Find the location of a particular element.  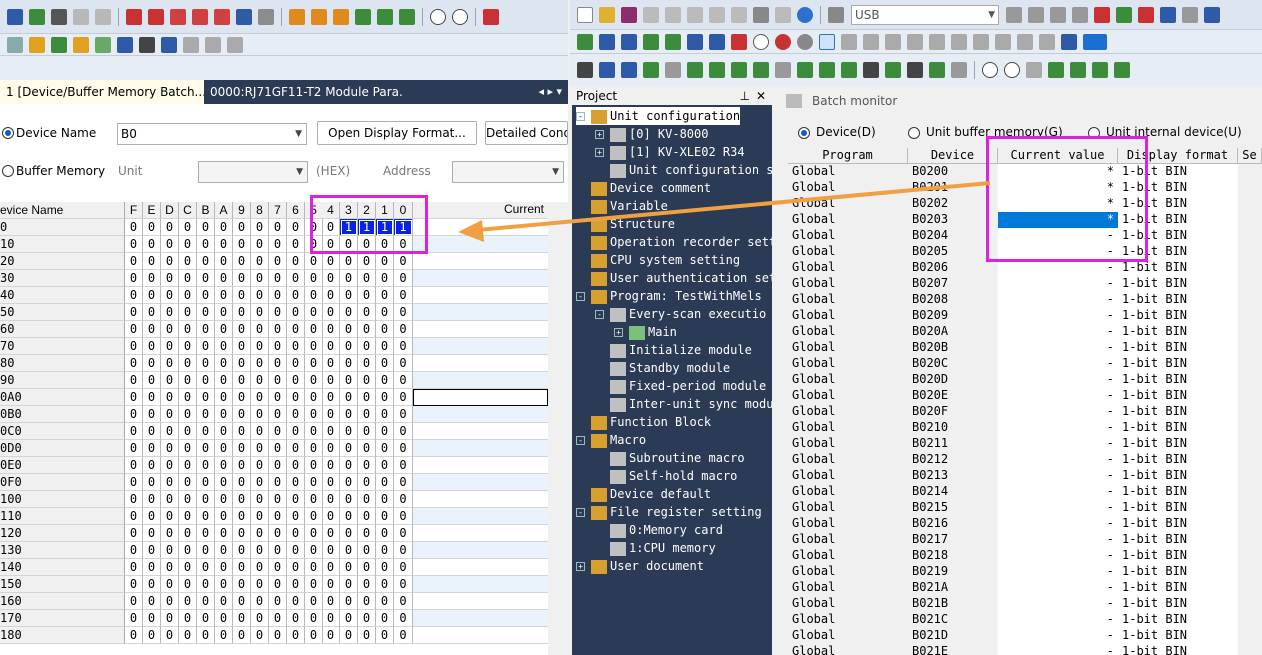

ladder-icon is located at coordinates (585, 41).